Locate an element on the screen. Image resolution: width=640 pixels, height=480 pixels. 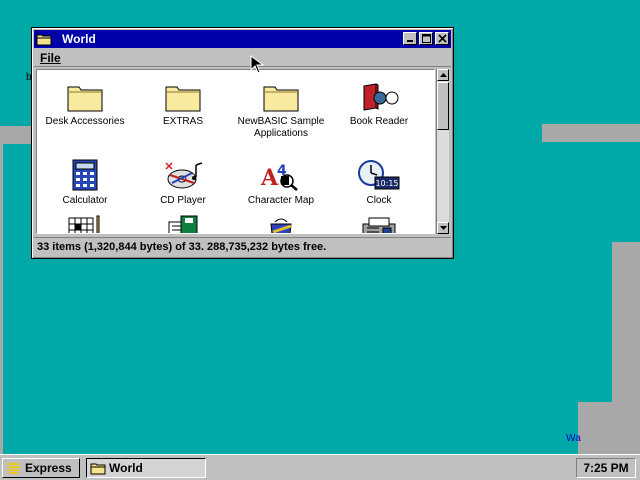
express-menu-button: Express is located at coordinates (41, 468).